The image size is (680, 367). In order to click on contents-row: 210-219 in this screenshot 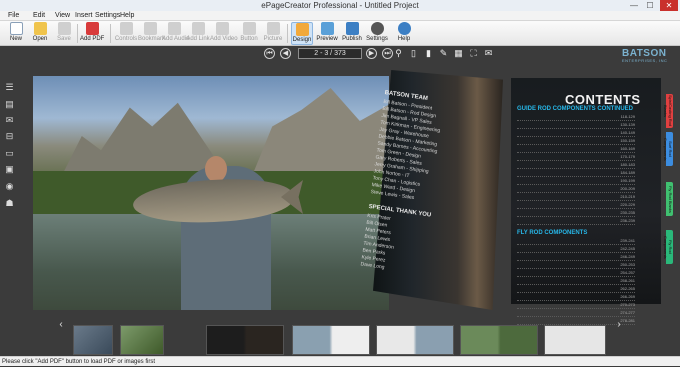, I will do `click(576, 197)`.